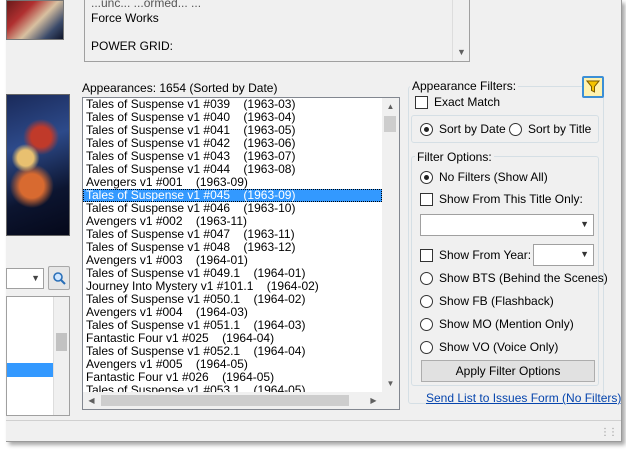 The height and width of the screenshot is (450, 626). Describe the element at coordinates (515, 129) in the screenshot. I see `sort-by-title-dot` at that location.